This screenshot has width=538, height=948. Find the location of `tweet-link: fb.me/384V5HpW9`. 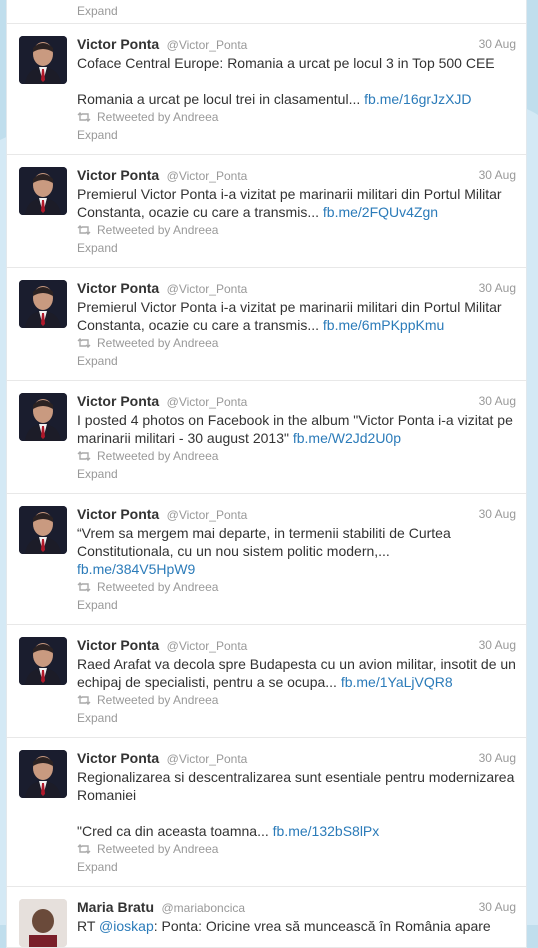

tweet-link: fb.me/384V5HpW9 is located at coordinates (136, 569).